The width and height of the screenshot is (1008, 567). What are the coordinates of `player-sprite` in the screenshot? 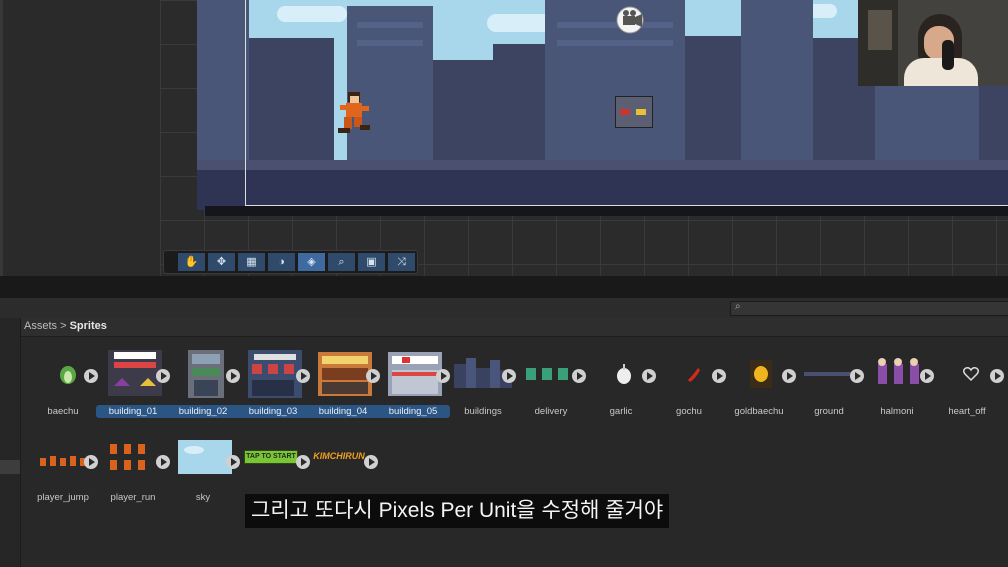 It's located at (354, 114).